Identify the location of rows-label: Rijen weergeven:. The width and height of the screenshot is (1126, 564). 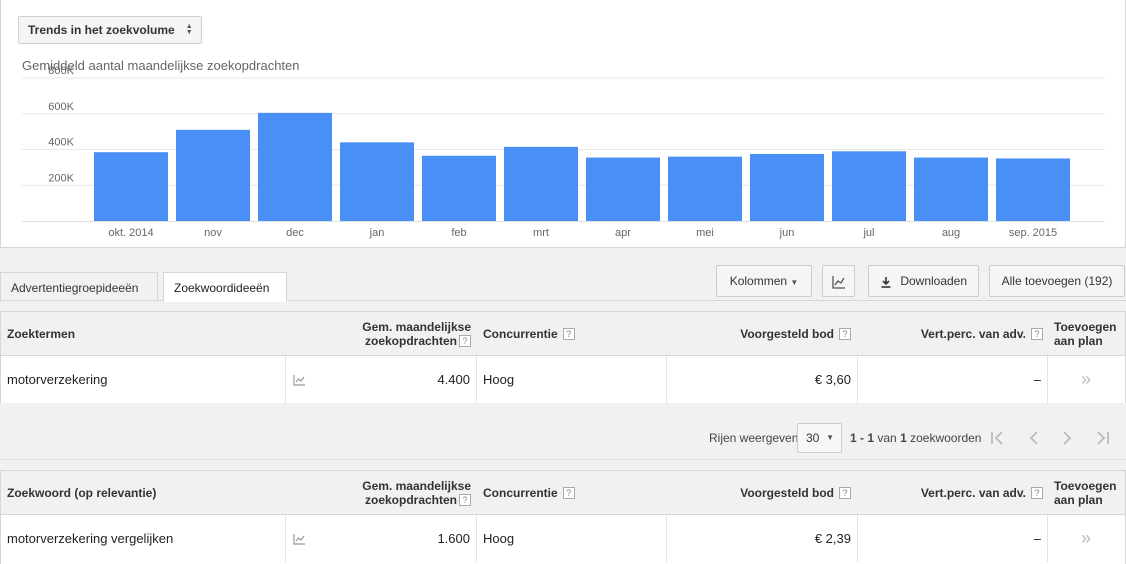
(755, 438).